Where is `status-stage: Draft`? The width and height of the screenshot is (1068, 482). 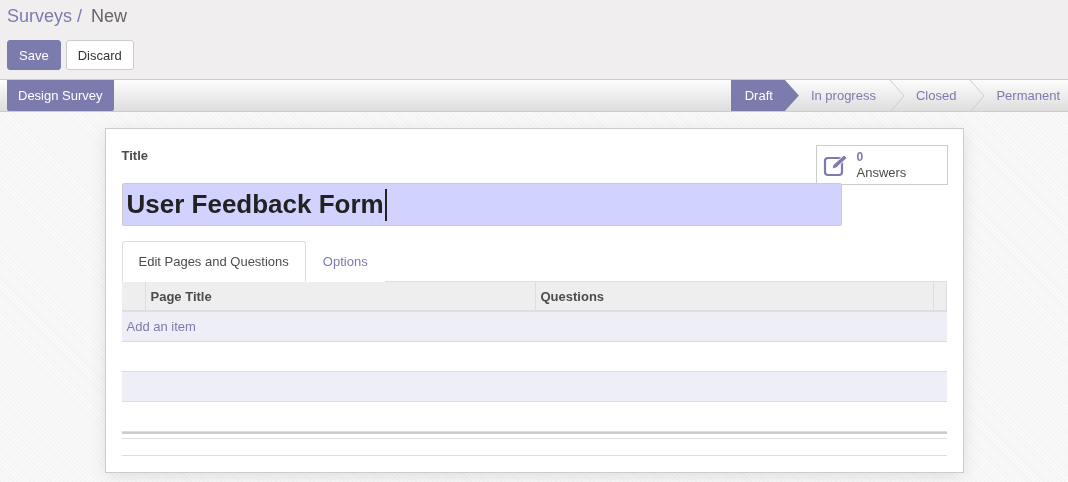 status-stage: Draft is located at coordinates (764, 95).